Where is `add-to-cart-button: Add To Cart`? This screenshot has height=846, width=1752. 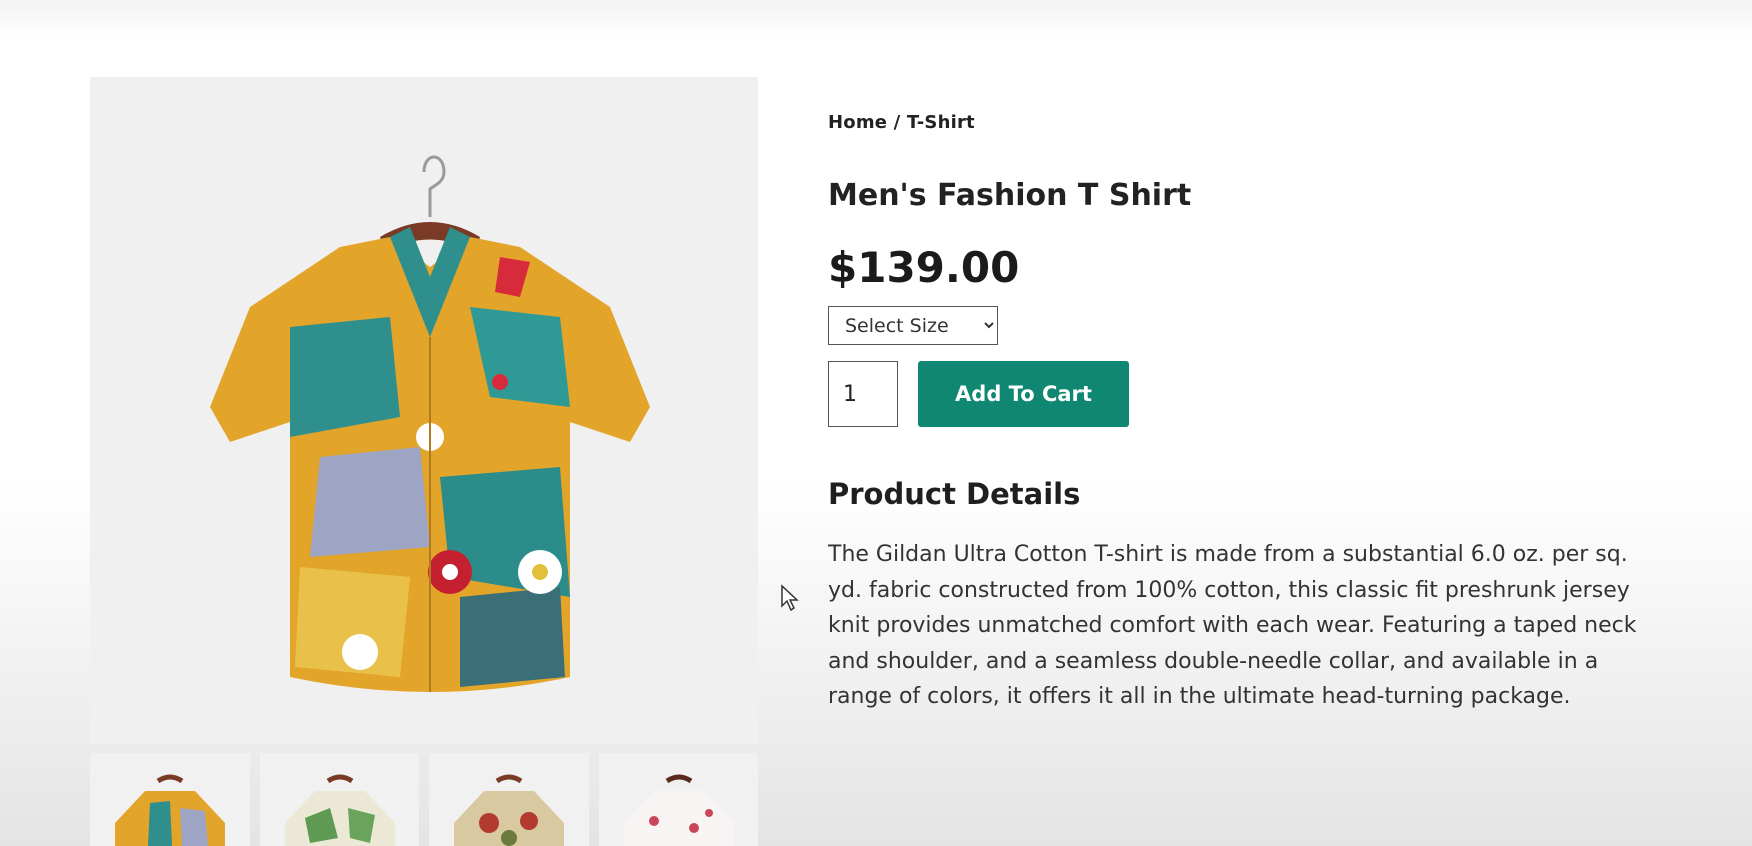 add-to-cart-button: Add To Cart is located at coordinates (1023, 394).